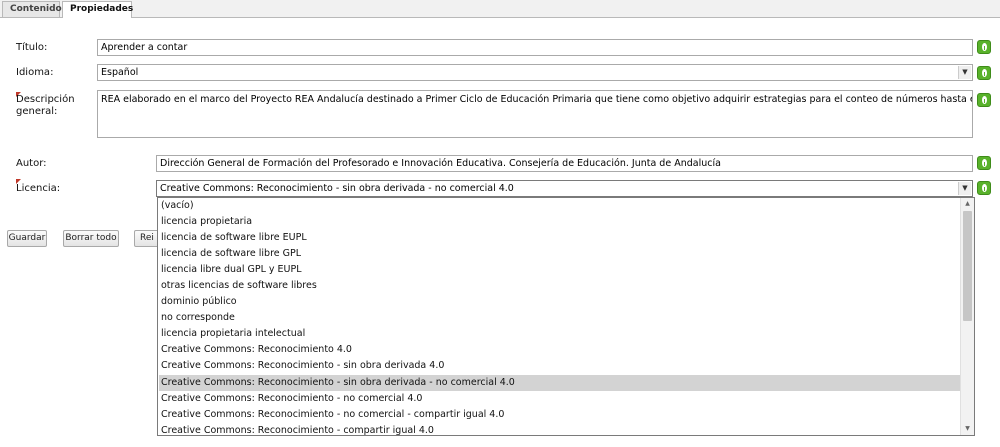 This screenshot has height=447, width=1000. What do you see at coordinates (535, 47) in the screenshot?
I see `titulo-input: Aprender a contar` at bounding box center [535, 47].